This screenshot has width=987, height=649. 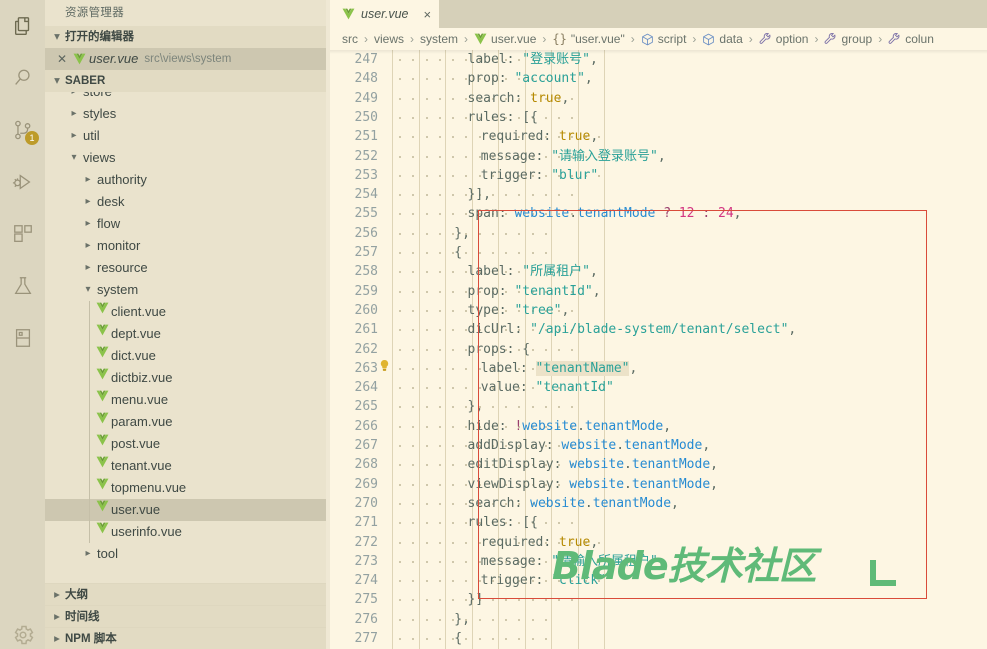 What do you see at coordinates (658, 78) in the screenshot?
I see `code-line: 248 prop: "account",` at bounding box center [658, 78].